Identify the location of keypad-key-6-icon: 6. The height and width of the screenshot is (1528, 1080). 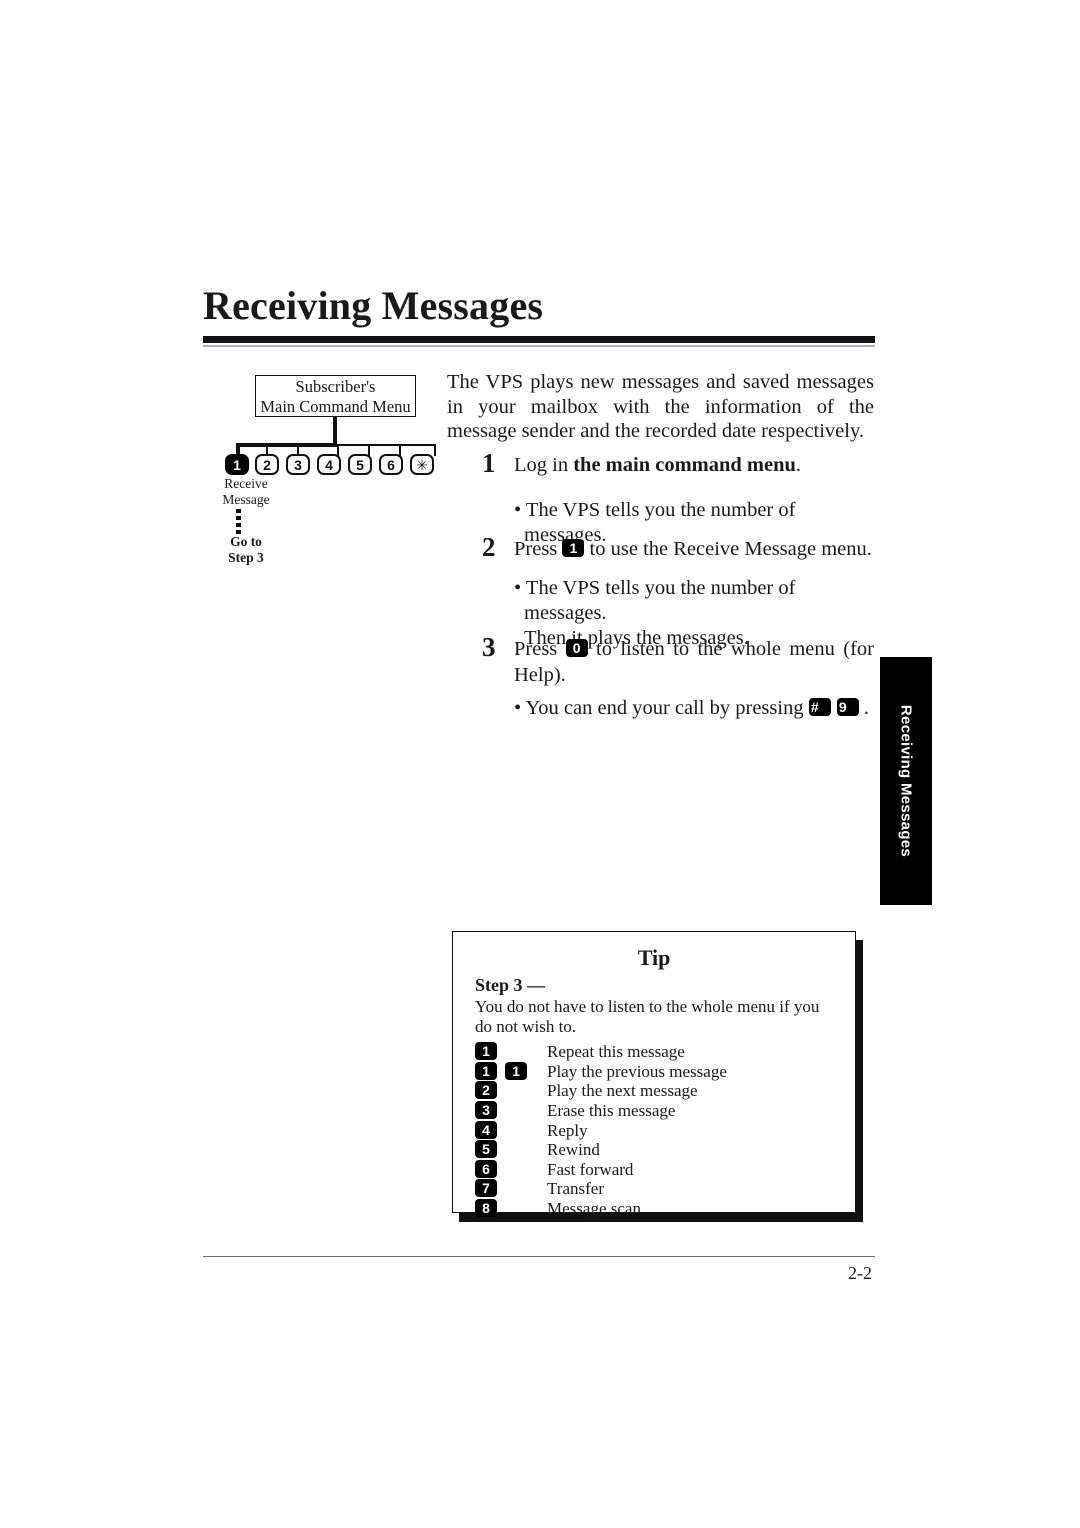
(486, 1168).